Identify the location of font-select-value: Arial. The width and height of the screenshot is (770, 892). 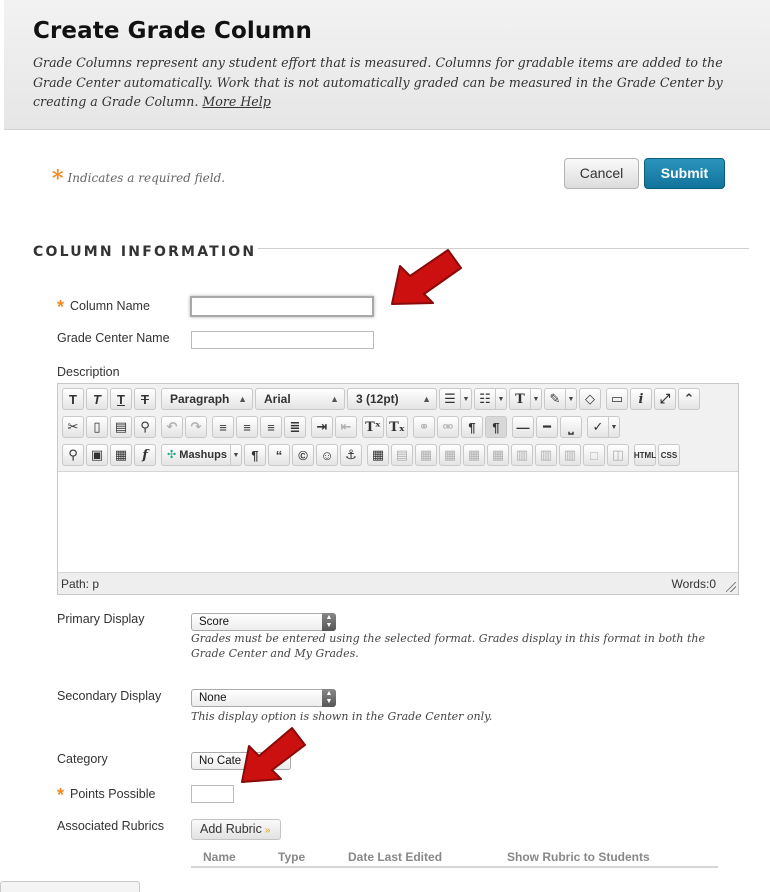
(277, 399).